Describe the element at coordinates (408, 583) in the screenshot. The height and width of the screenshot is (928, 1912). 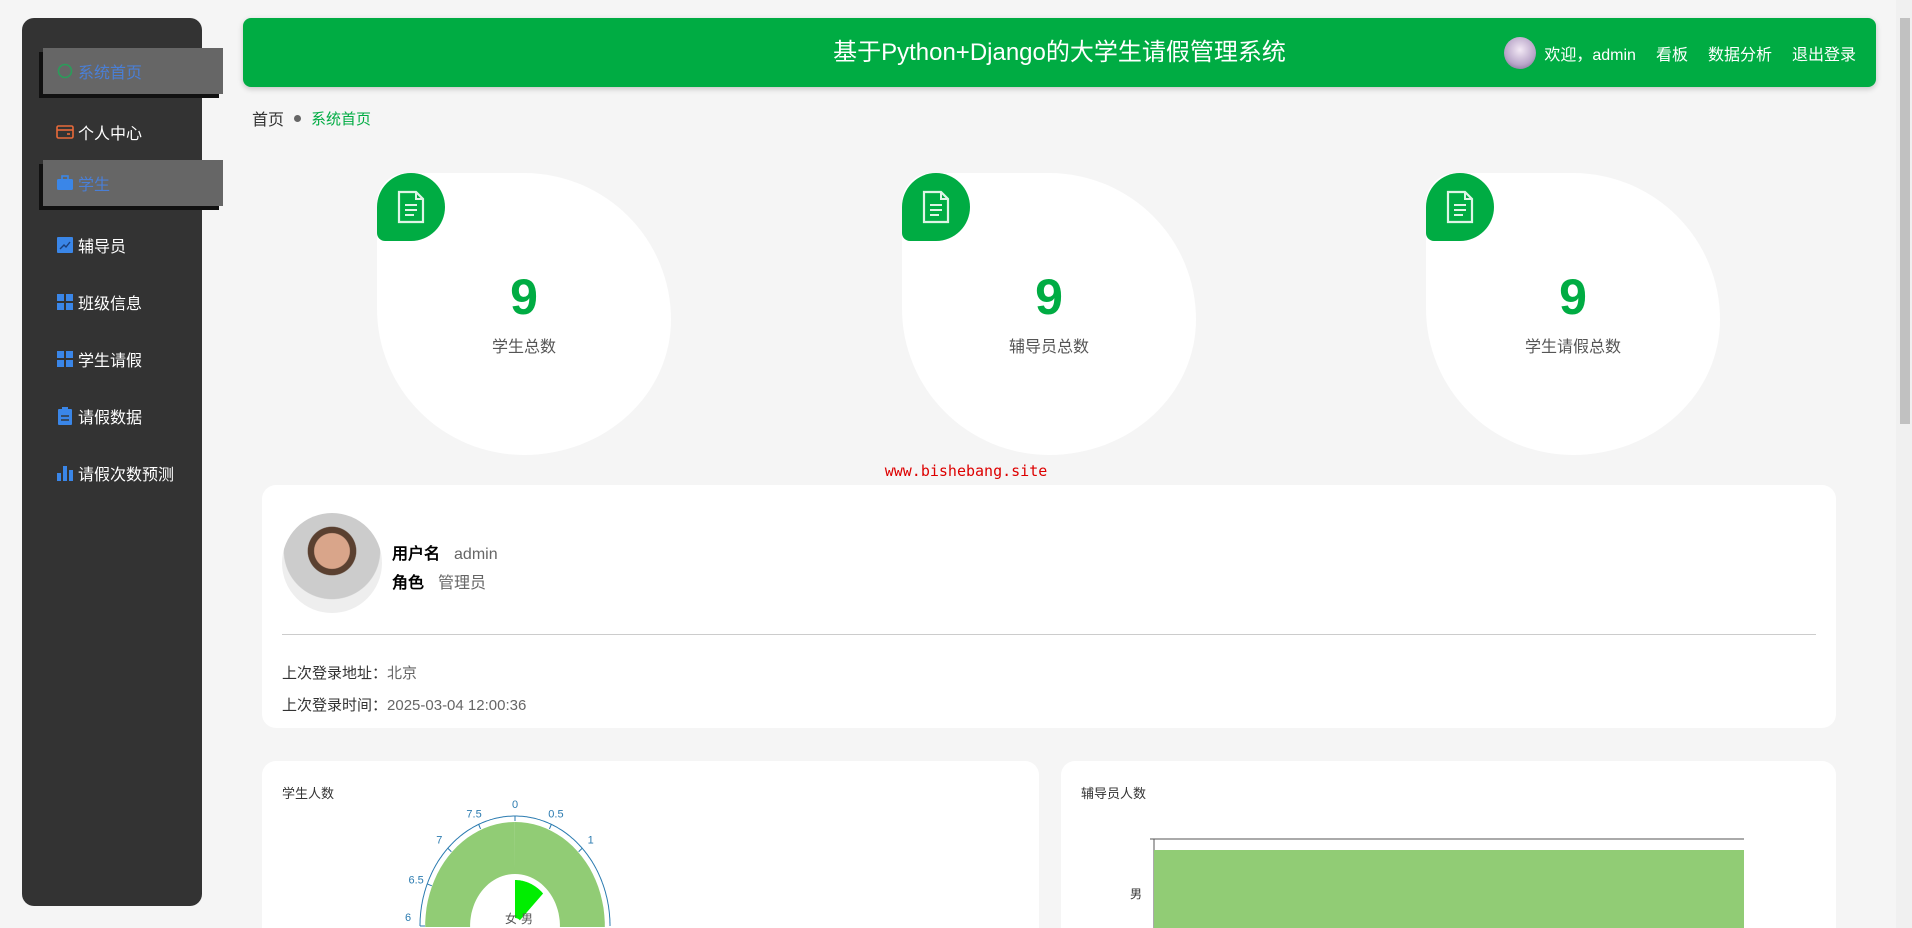
I see `role-label: 角色` at that location.